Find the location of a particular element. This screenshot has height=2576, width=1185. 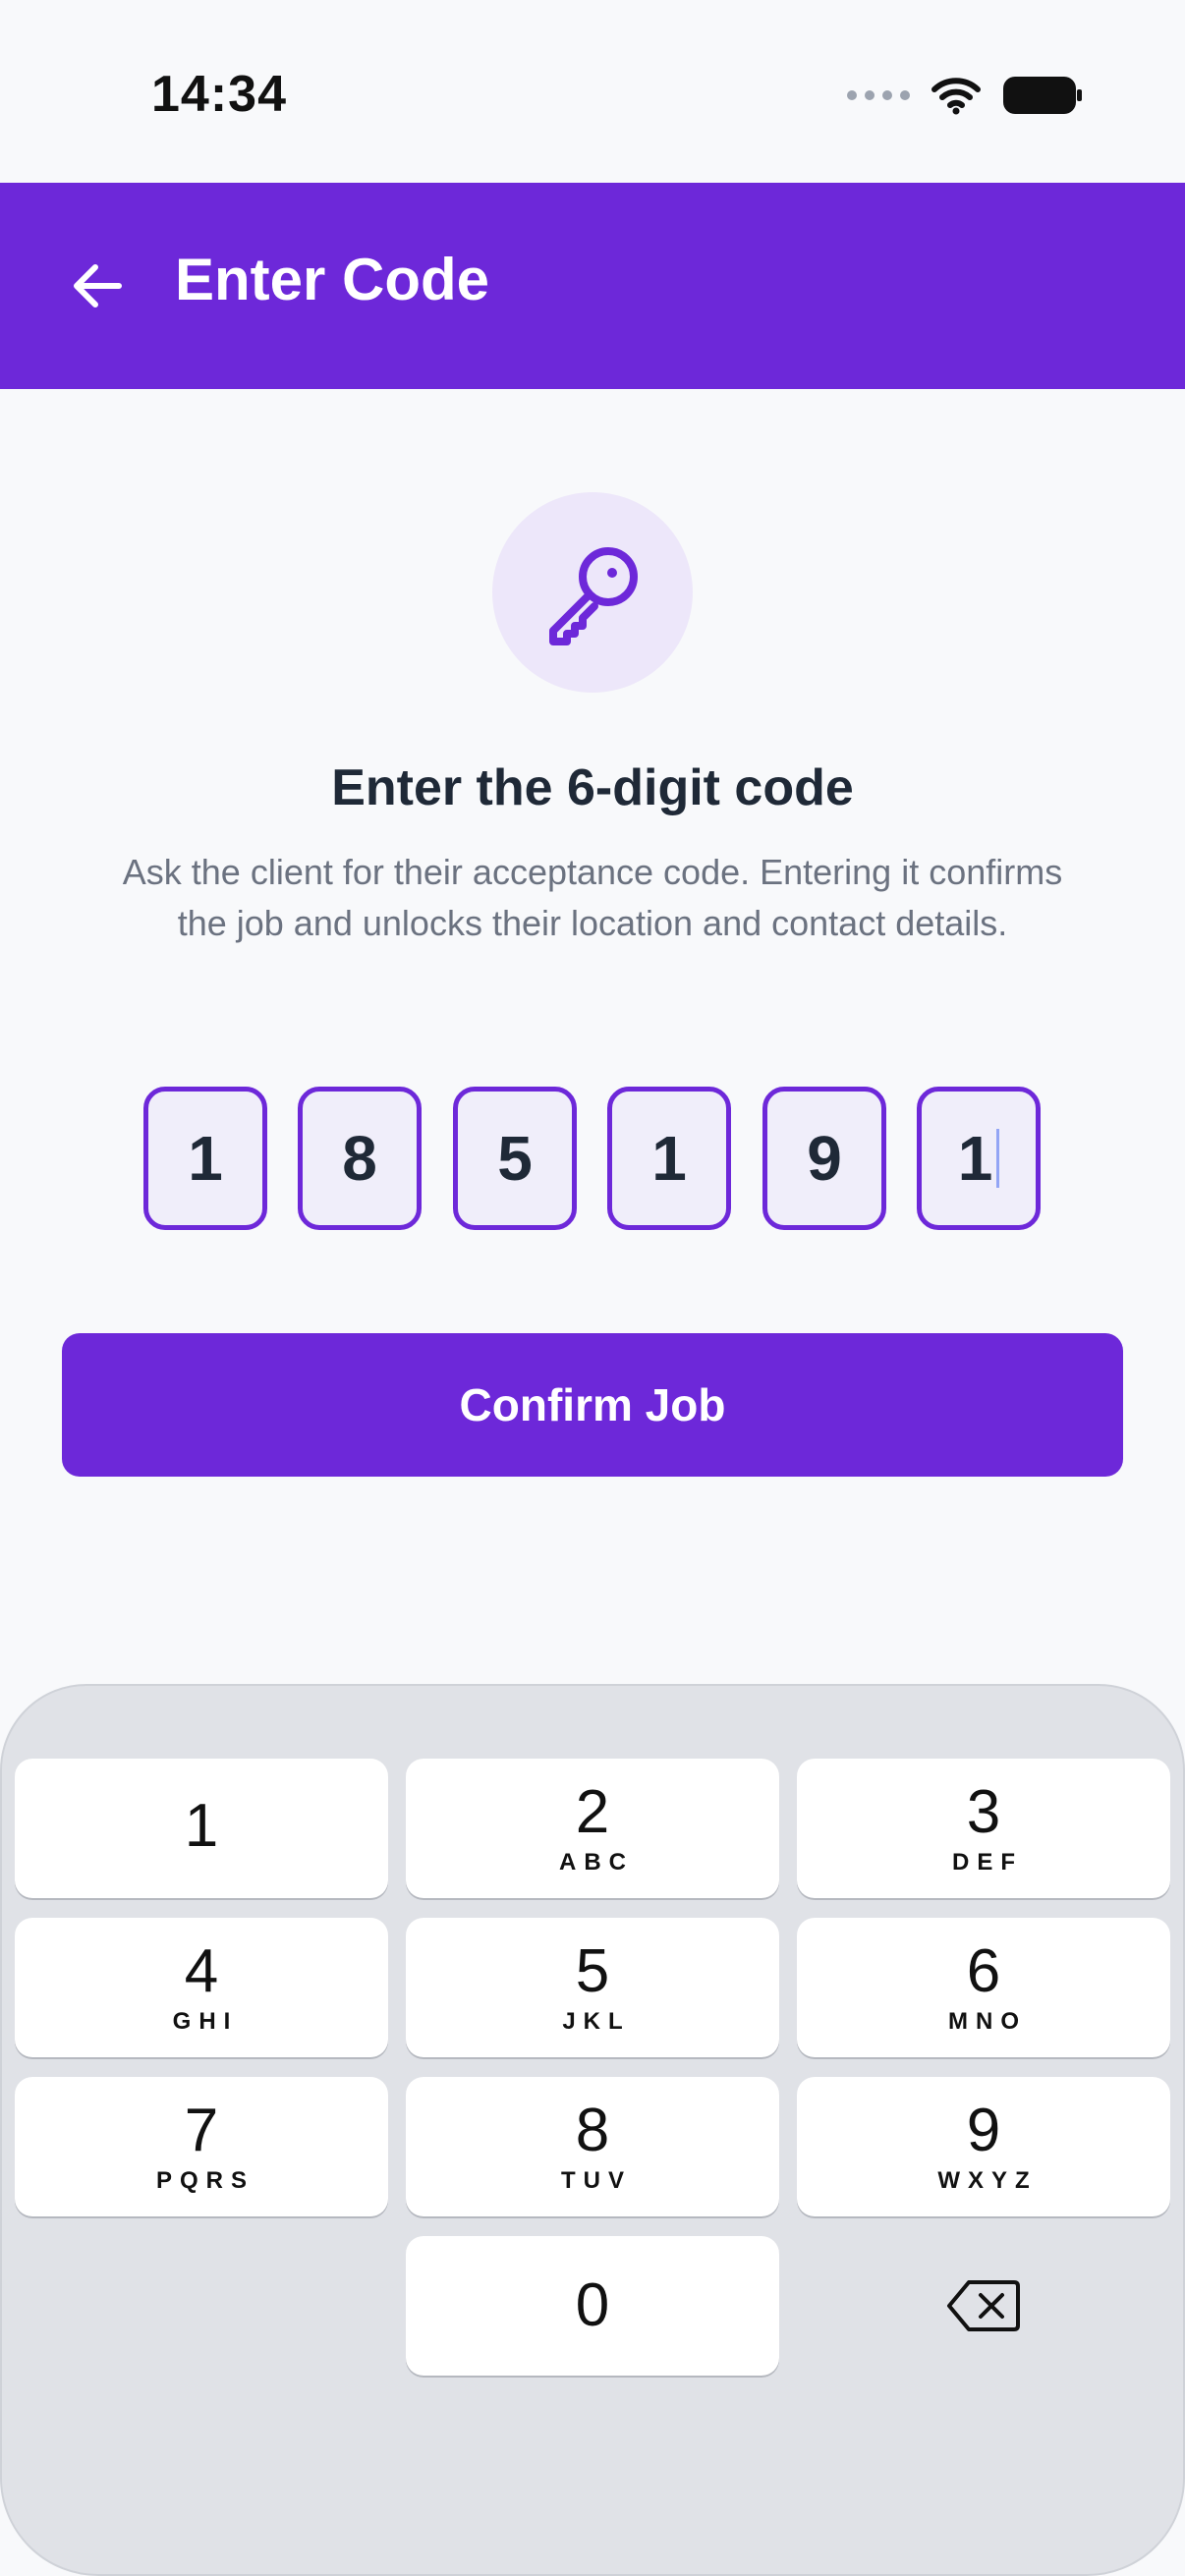

key-3: 3 DEF is located at coordinates (984, 1828).